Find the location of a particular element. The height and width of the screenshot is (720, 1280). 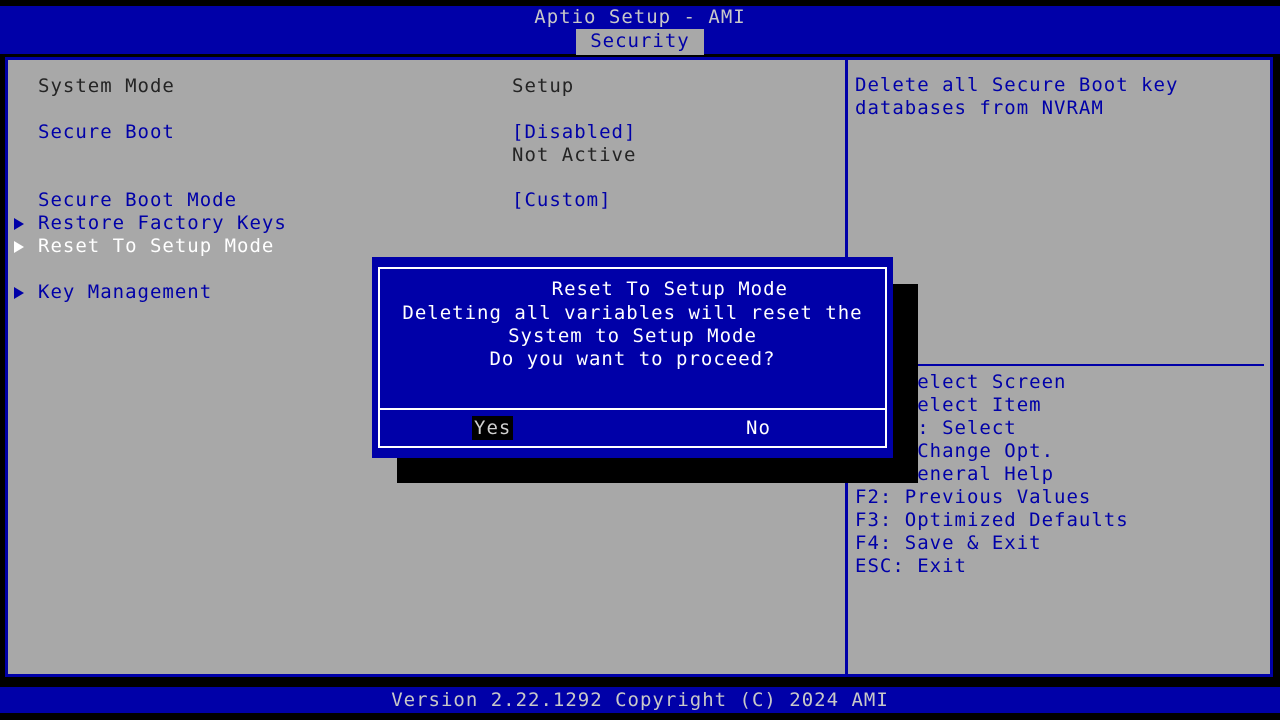

legend-line: F2: Previous Values is located at coordinates (973, 497).